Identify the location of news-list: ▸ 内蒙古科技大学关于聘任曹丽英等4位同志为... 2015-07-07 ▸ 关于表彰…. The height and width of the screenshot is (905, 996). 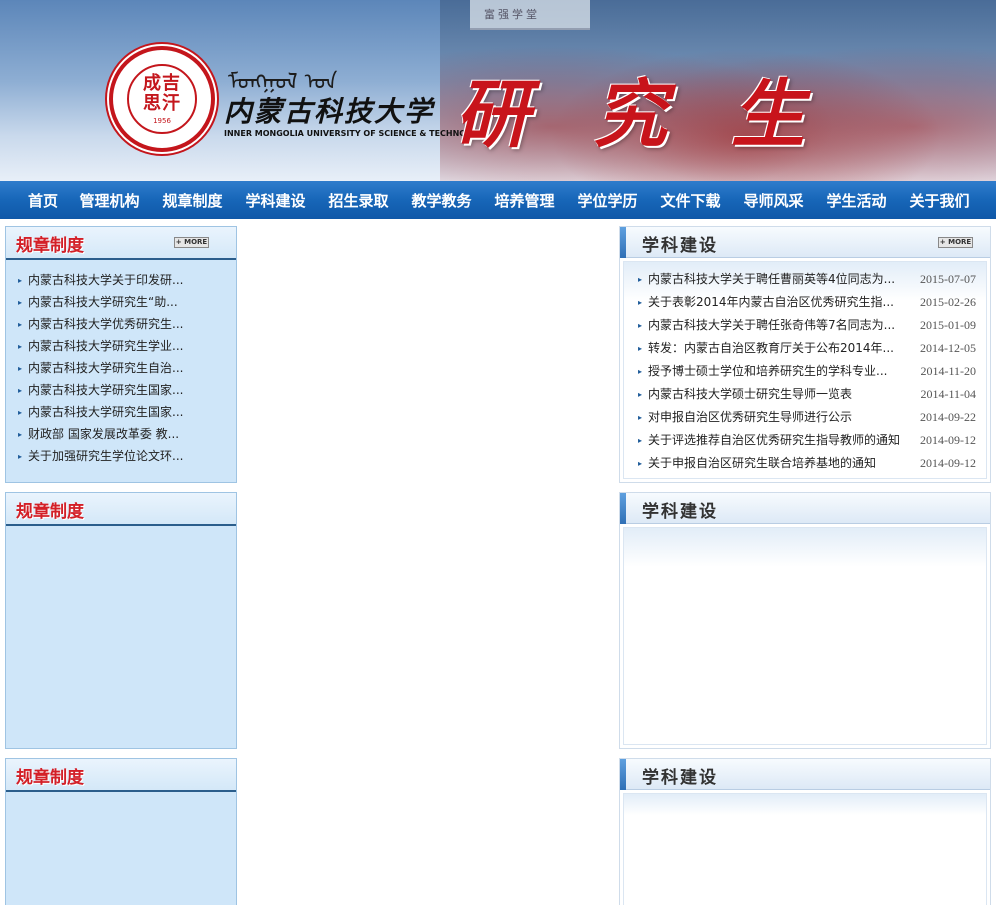
(805, 368).